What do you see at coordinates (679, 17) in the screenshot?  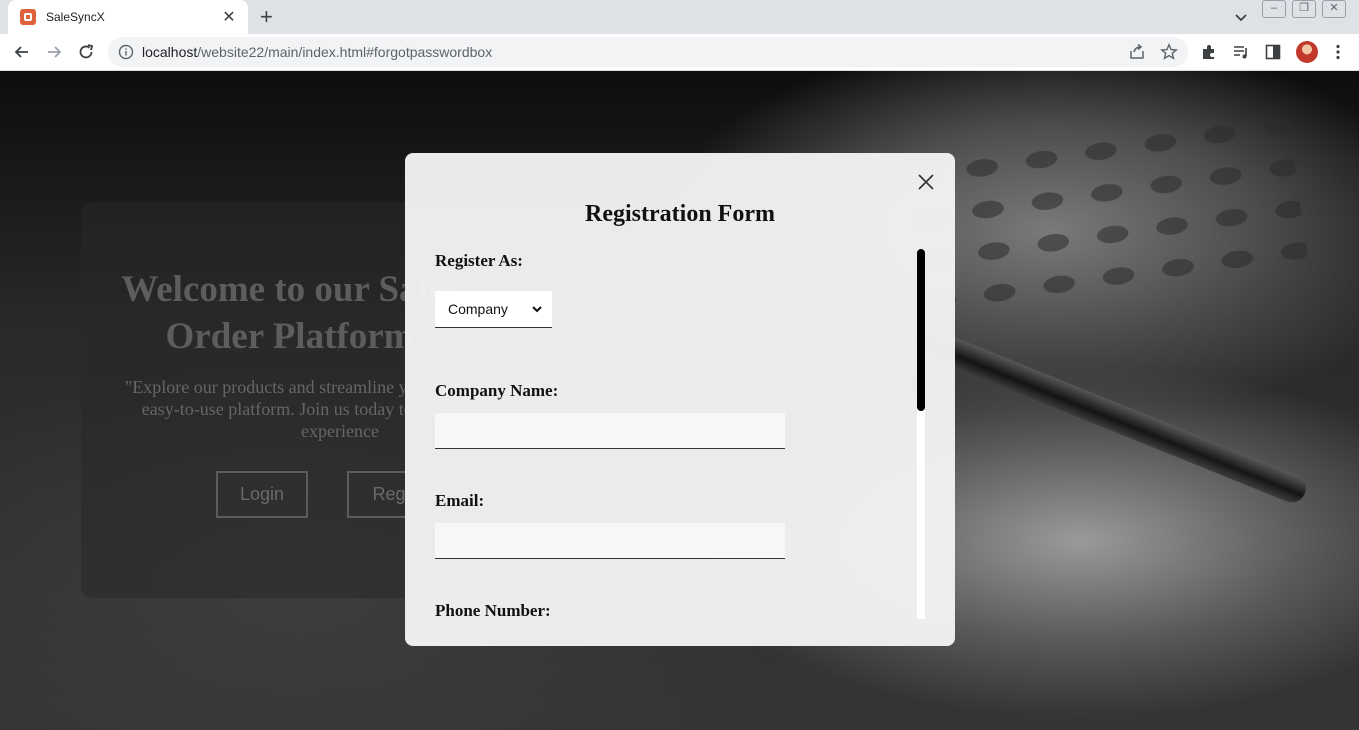 I see `tab-strip: SaleSyncX ✕ + – ❐ ✕` at bounding box center [679, 17].